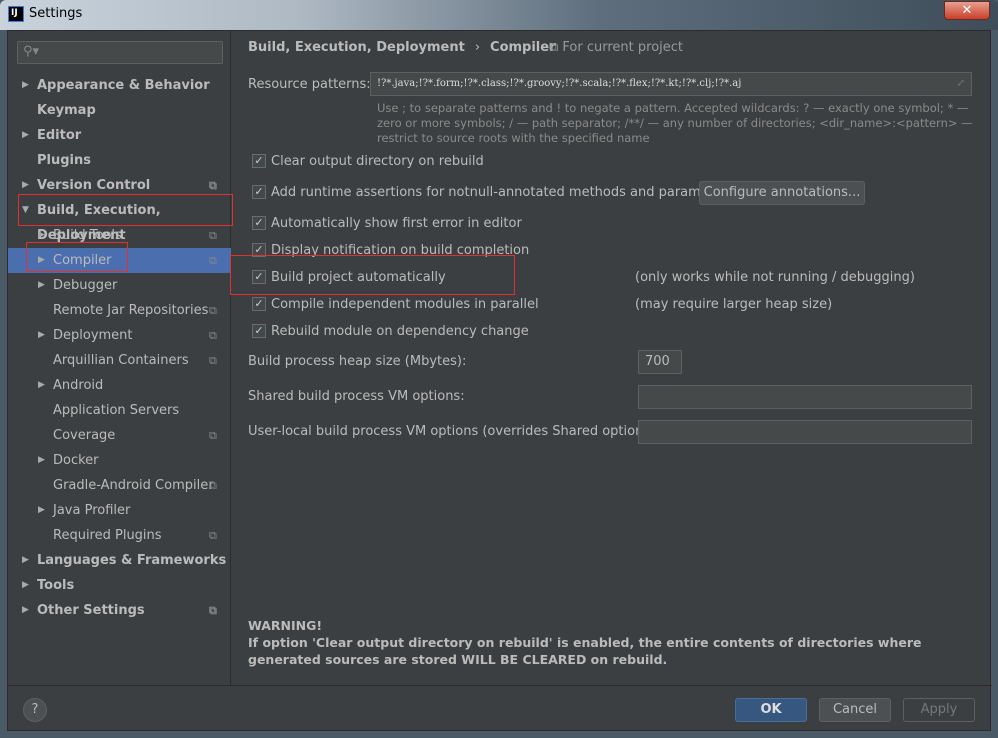 The height and width of the screenshot is (738, 998). What do you see at coordinates (116, 410) in the screenshot?
I see `sidebar-item-label: Application Servers` at bounding box center [116, 410].